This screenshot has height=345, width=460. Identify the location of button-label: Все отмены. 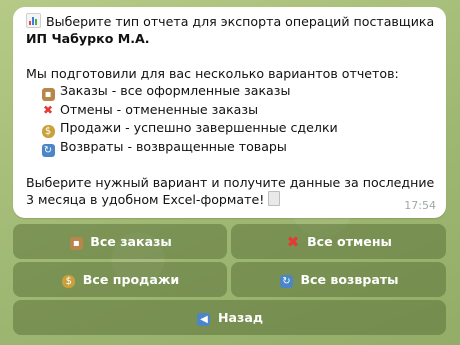
(349, 241).